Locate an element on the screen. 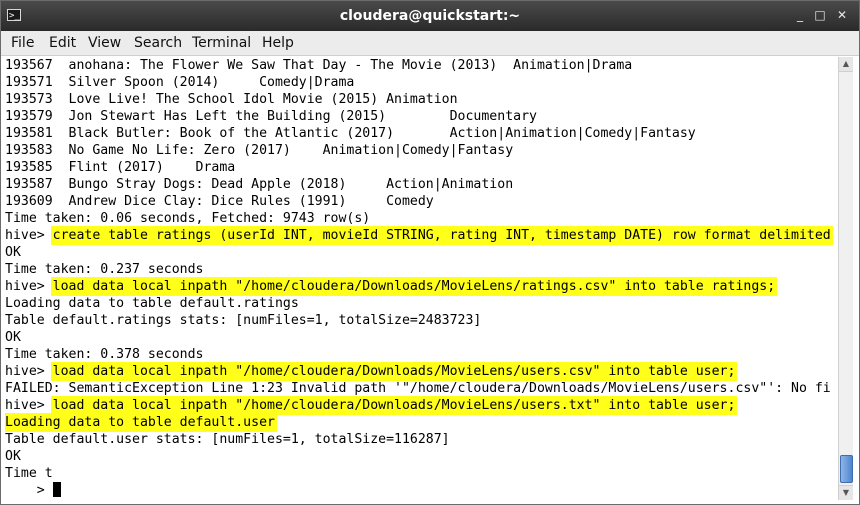 This screenshot has width=860, height=505. output-line: 193585 Flint (2017) Drama is located at coordinates (120, 167).